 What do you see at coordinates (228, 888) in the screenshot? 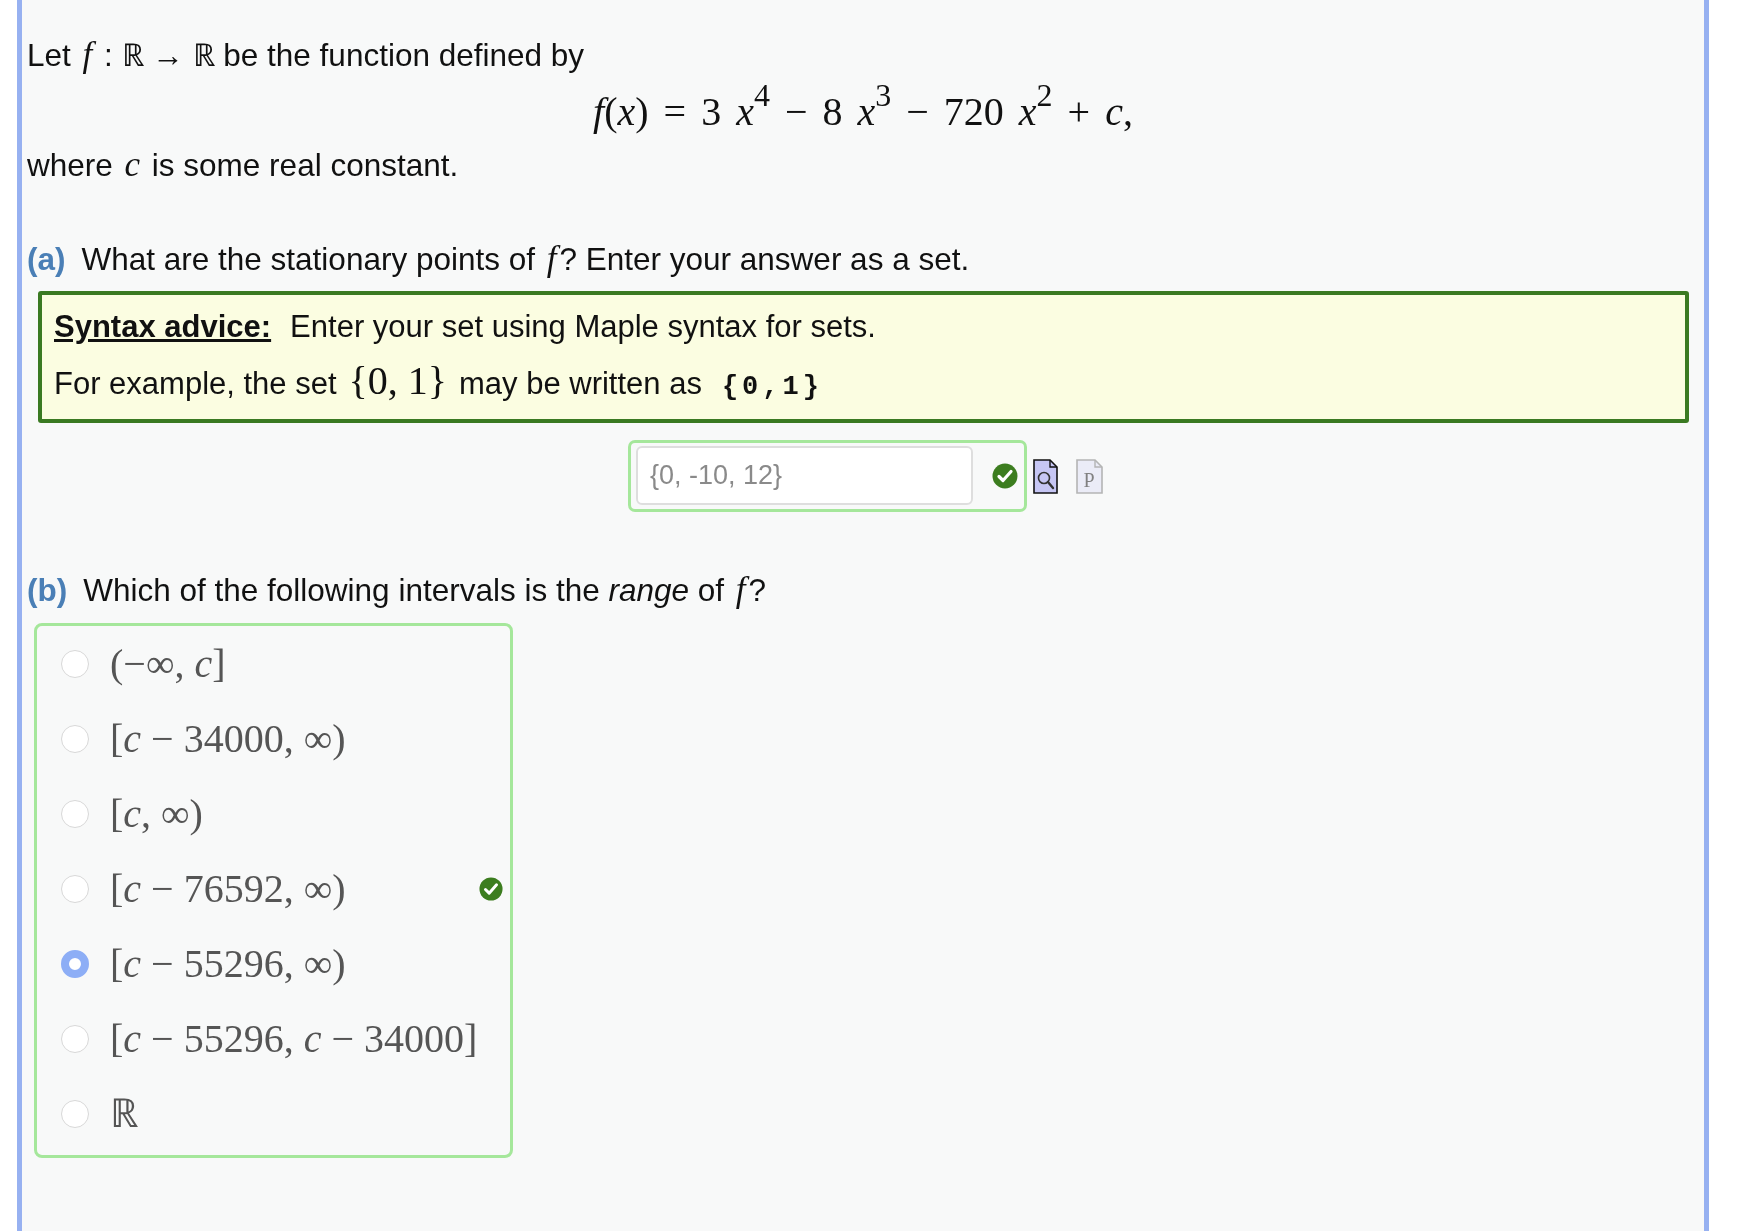
I see `option-label: [c − 76592, ∞)` at bounding box center [228, 888].